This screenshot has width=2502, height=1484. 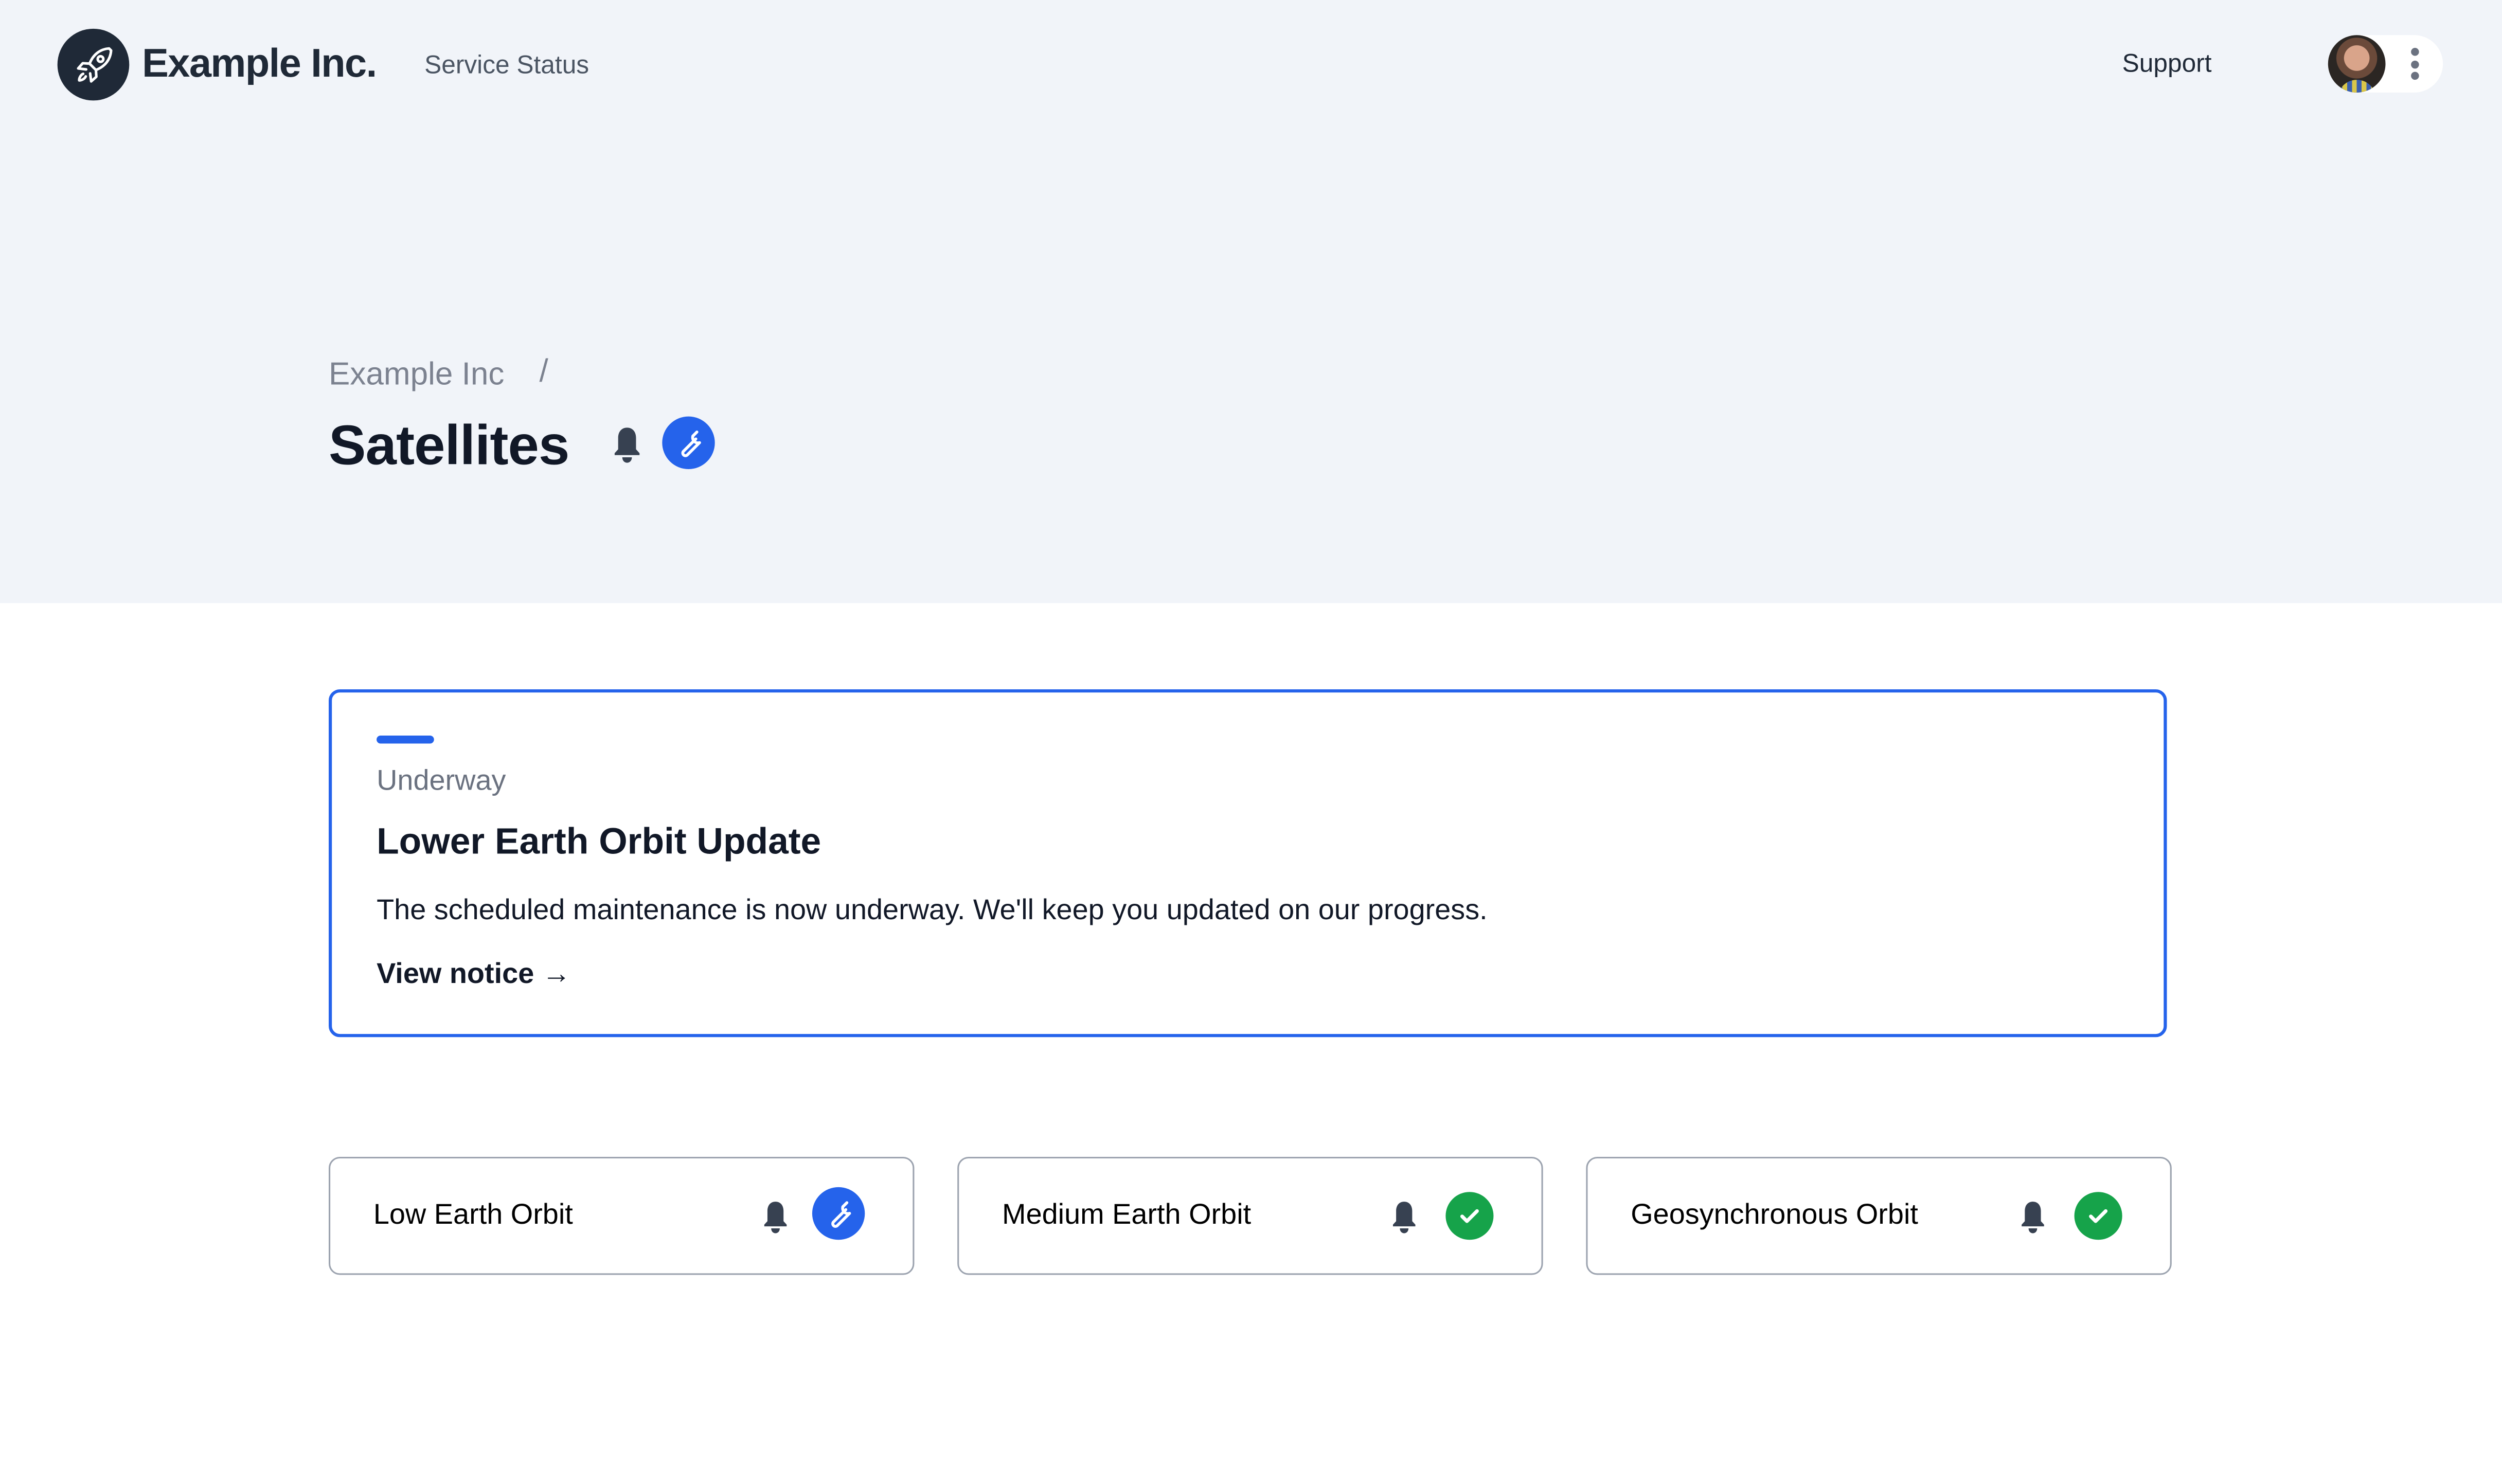 I want to click on top-navbar: Example Inc. Service Status Support, so click(x=1251, y=67).